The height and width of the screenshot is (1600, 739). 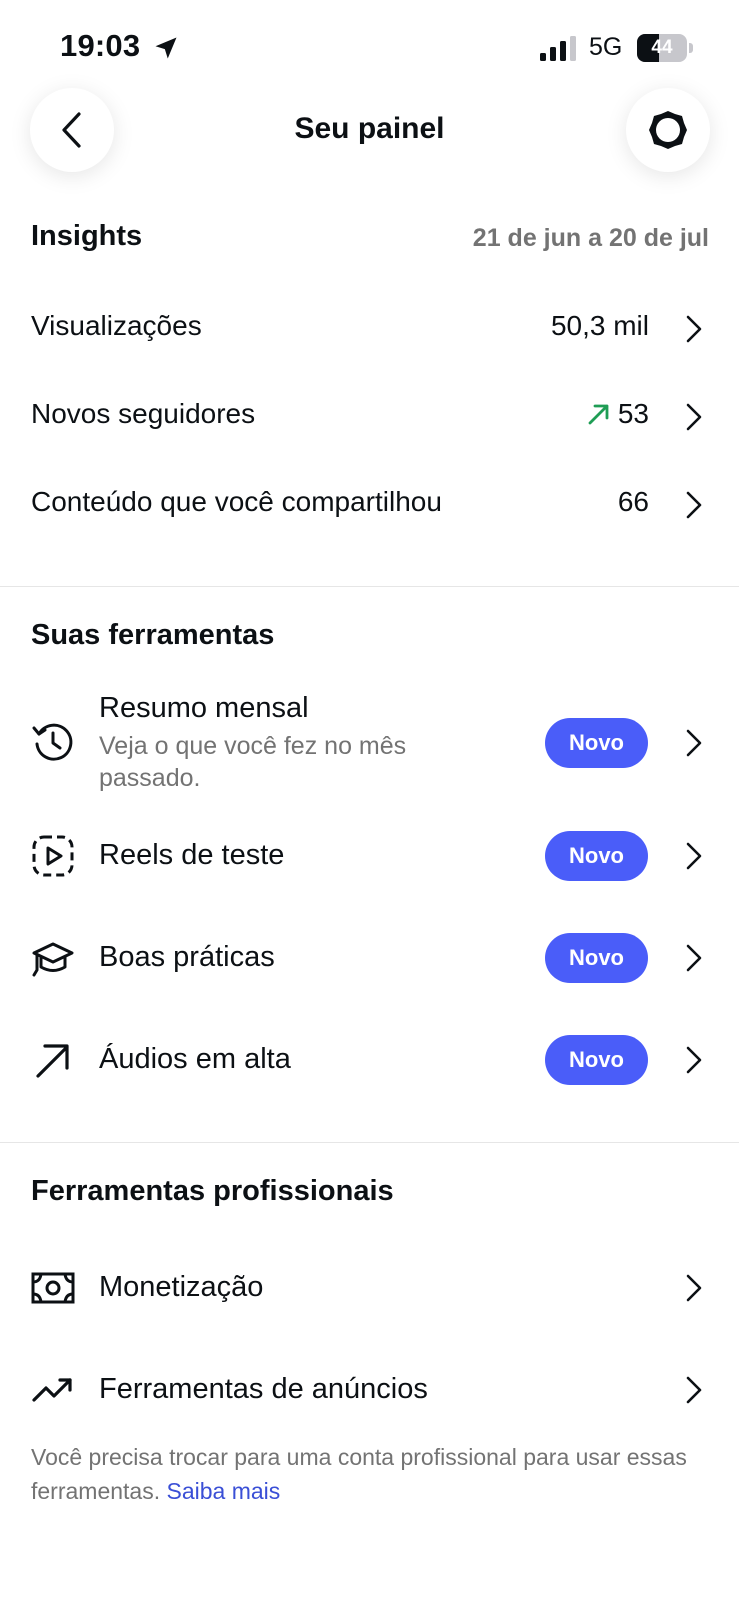 I want to click on battery-icon: 44, so click(x=665, y=48).